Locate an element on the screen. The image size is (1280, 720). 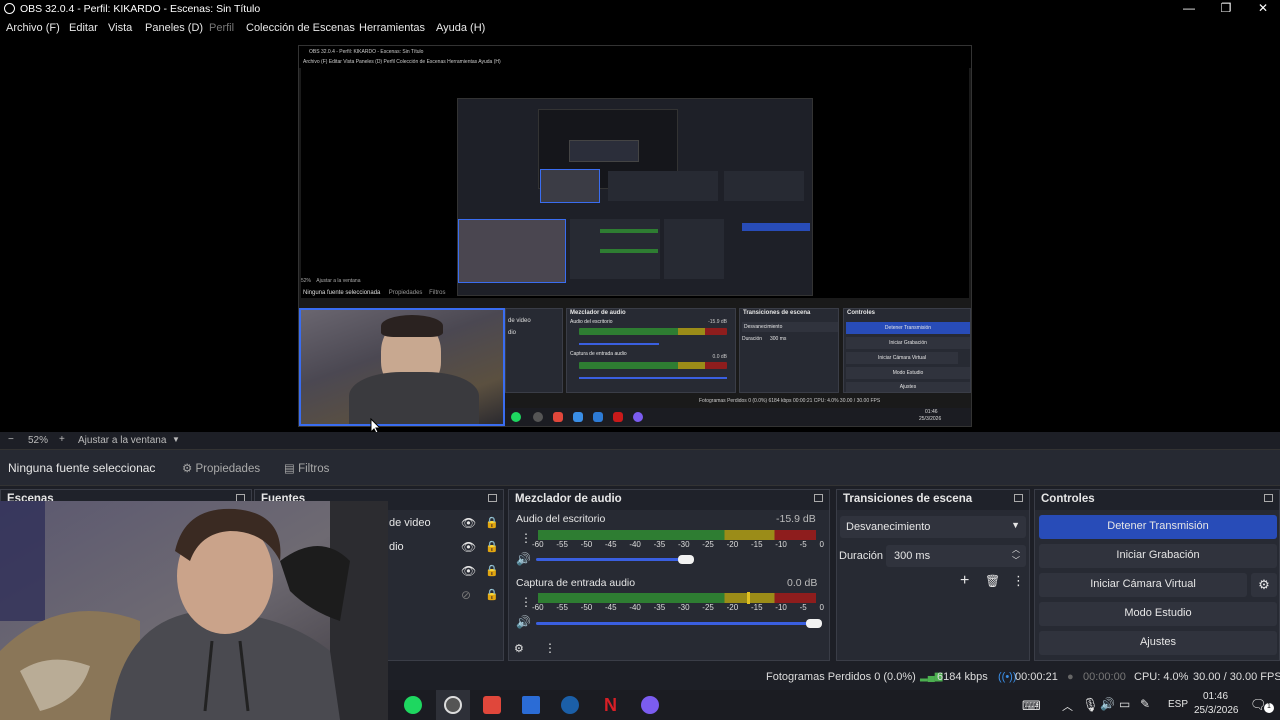
brave-icon is located at coordinates (492, 705).